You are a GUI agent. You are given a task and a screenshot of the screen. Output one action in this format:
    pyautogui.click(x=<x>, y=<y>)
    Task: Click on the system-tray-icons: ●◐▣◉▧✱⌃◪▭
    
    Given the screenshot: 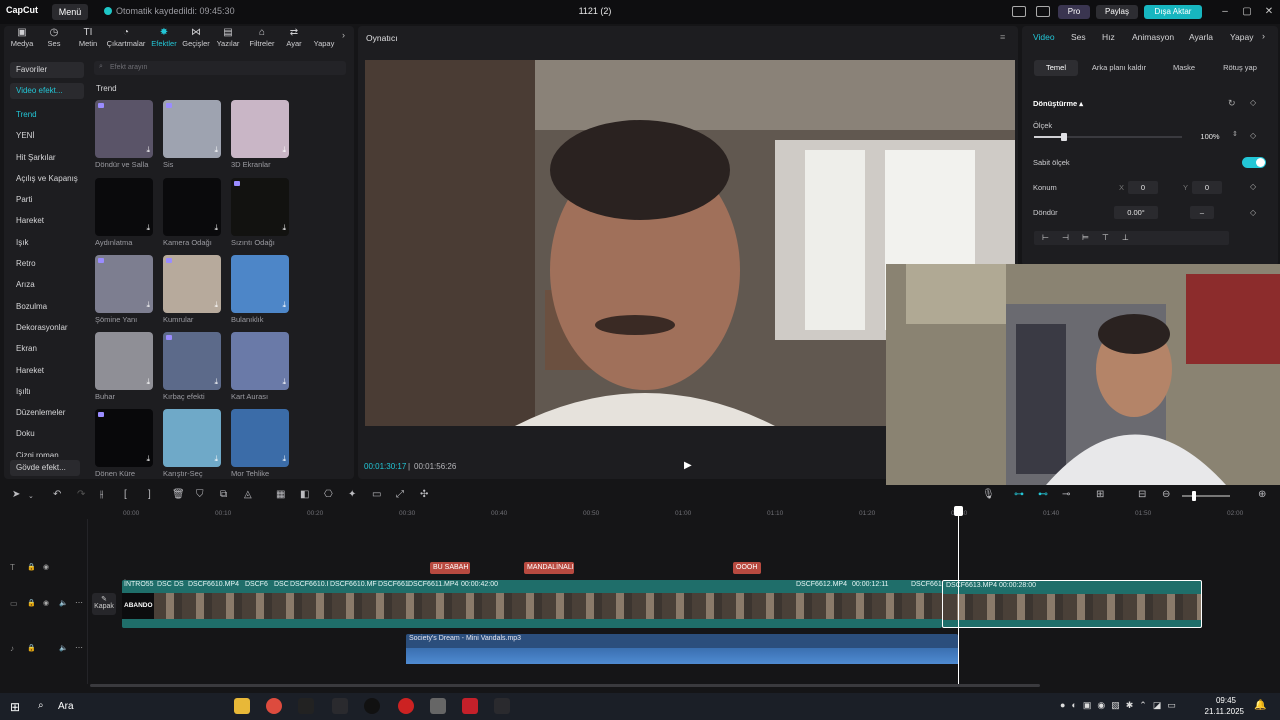 What is the action you would take?
    pyautogui.click(x=1121, y=705)
    